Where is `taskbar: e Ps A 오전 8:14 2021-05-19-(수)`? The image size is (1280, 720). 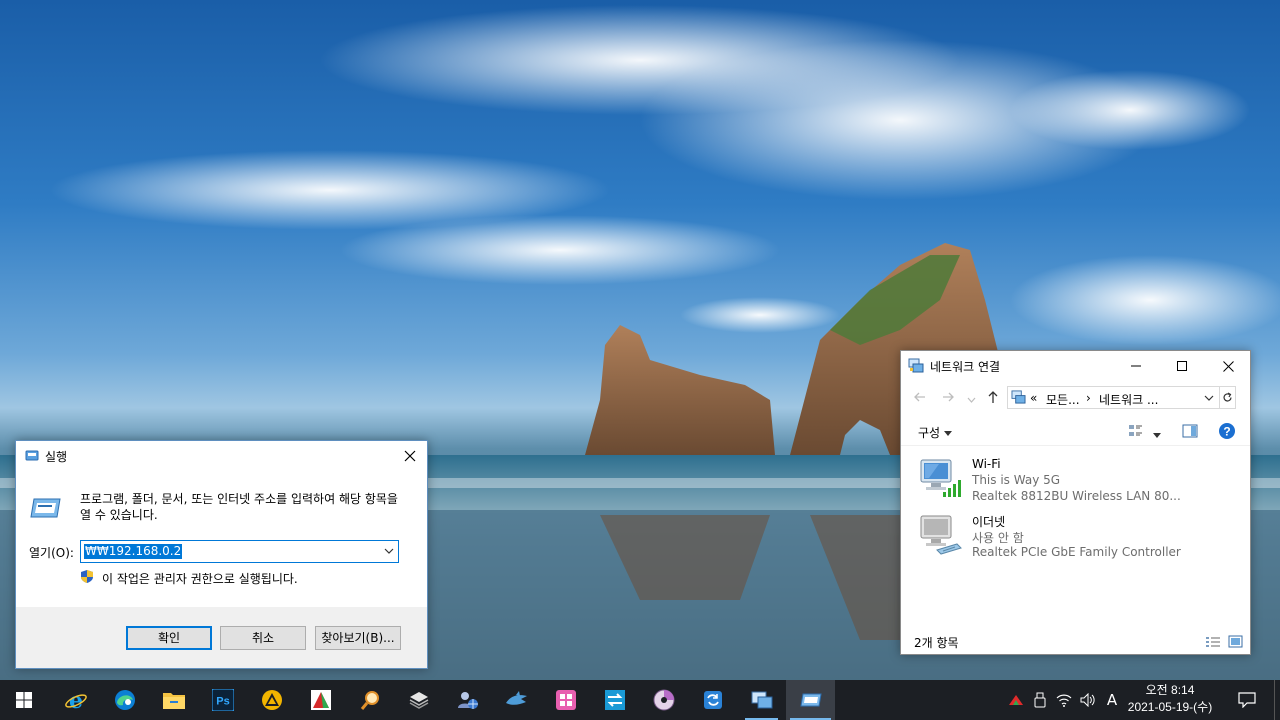
taskbar: e Ps A 오전 8:14 2021-05-19-(수) is located at coordinates (640, 700).